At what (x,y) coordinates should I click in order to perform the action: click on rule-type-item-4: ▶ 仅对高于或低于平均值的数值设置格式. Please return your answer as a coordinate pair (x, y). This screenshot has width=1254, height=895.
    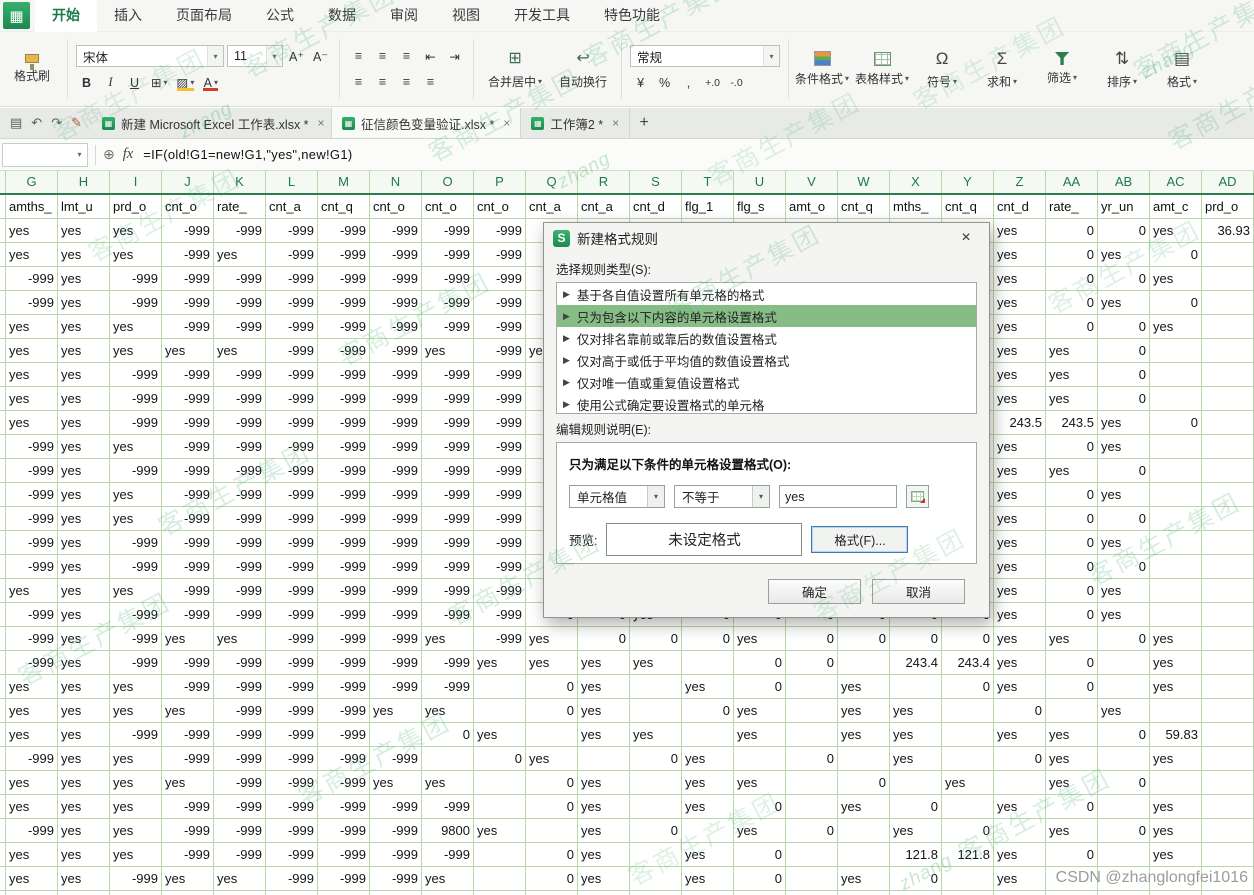
    Looking at the image, I should click on (766, 360).